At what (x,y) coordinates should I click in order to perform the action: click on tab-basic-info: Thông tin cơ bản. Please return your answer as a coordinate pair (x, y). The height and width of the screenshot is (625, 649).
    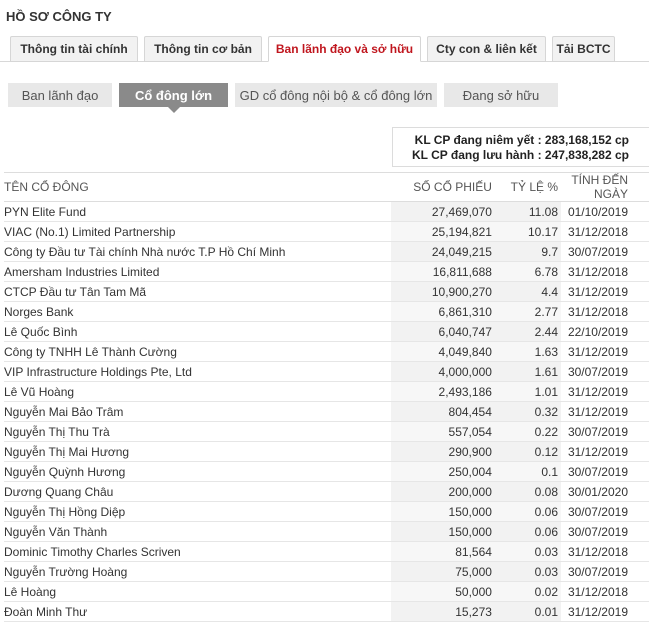
    Looking at the image, I should click on (203, 49).